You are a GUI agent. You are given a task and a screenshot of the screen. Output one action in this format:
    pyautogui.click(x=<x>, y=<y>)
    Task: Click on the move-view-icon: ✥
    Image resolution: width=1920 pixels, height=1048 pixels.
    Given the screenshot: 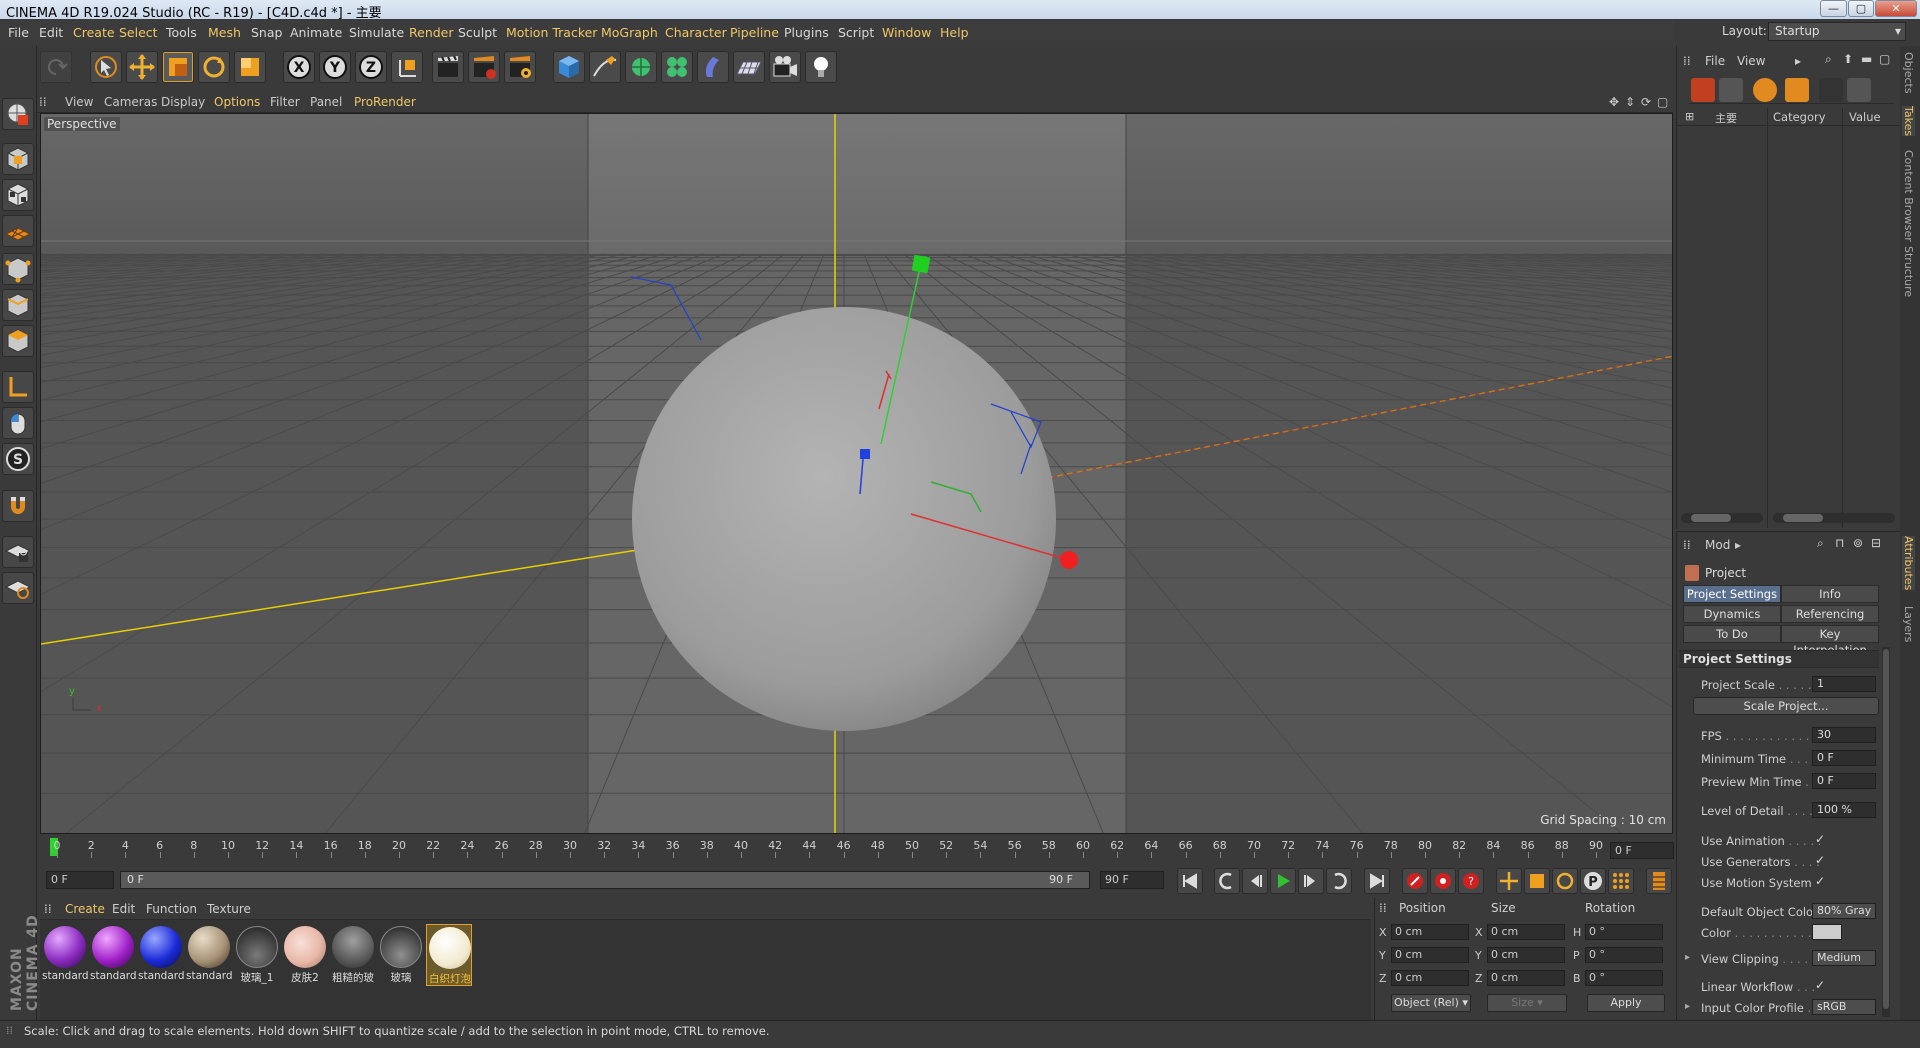 What is the action you would take?
    pyautogui.click(x=1614, y=102)
    